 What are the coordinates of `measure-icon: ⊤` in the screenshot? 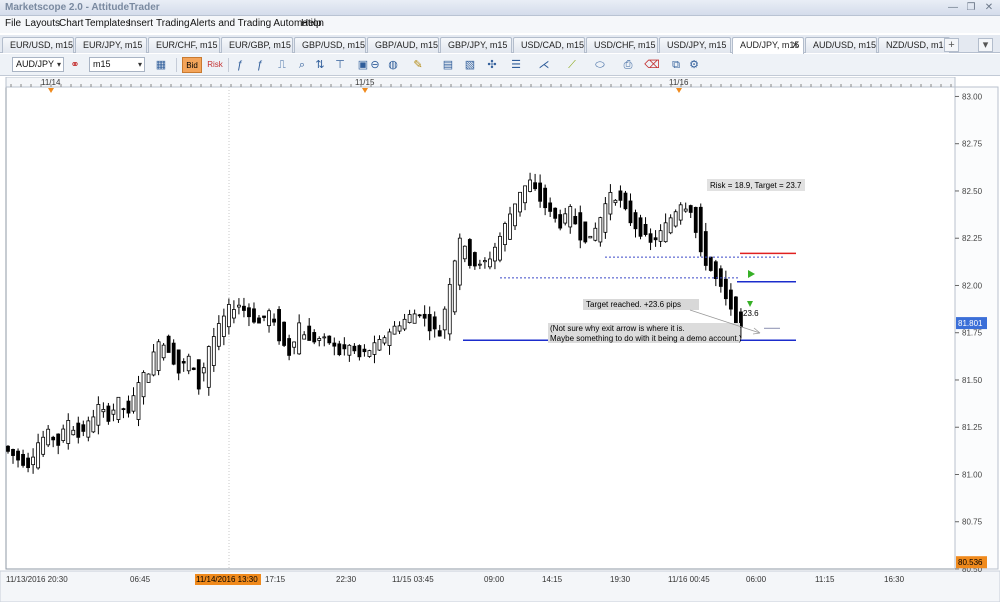 It's located at (340, 65).